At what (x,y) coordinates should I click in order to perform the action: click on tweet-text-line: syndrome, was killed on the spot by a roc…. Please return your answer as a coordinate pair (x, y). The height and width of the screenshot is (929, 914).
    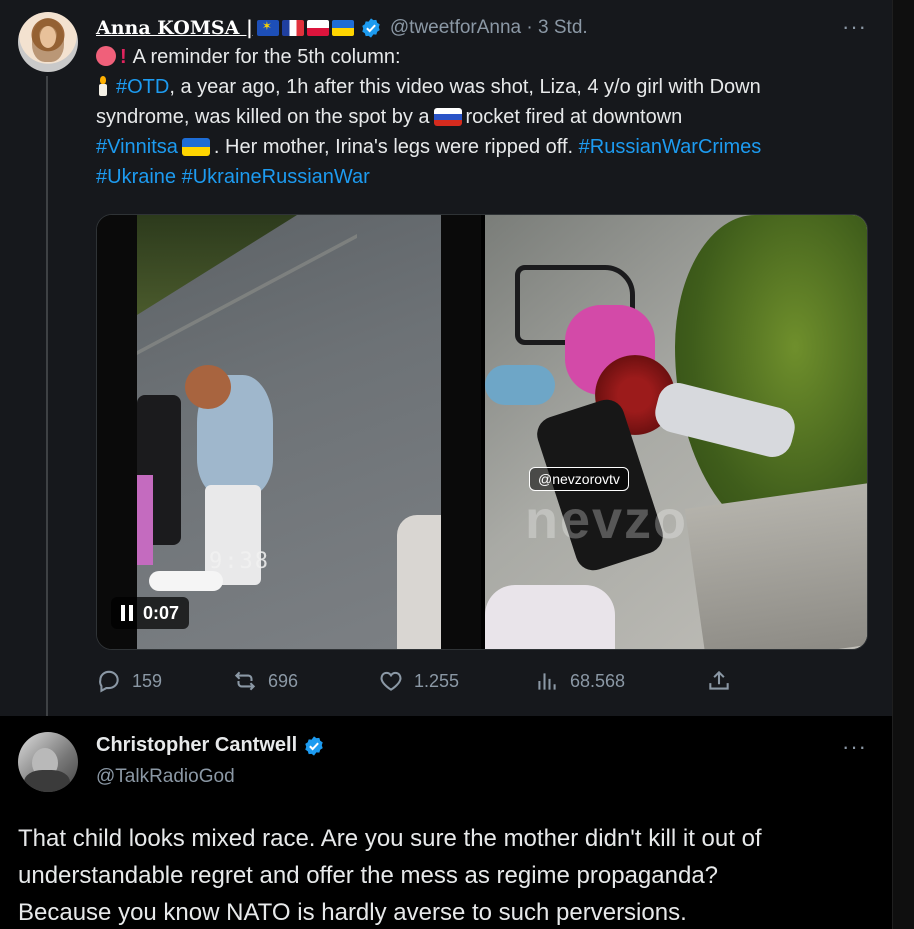
    Looking at the image, I should click on (486, 117).